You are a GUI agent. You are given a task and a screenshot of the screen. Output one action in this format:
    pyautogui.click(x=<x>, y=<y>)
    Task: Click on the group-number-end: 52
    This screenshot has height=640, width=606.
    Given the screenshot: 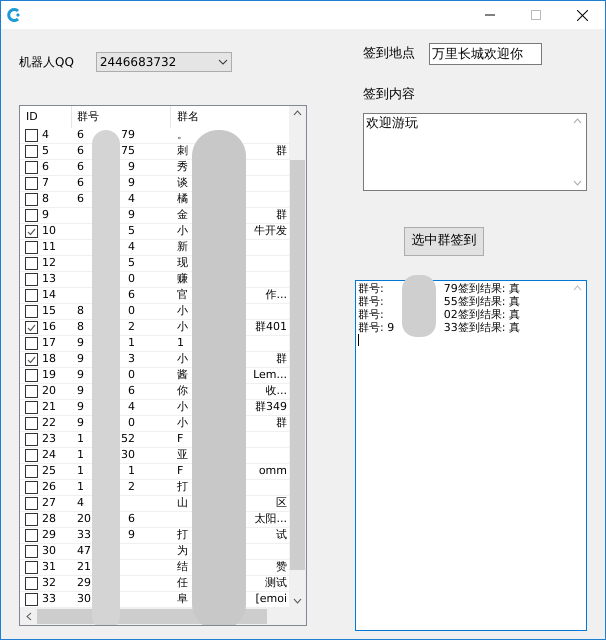 What is the action you would take?
    pyautogui.click(x=128, y=439)
    